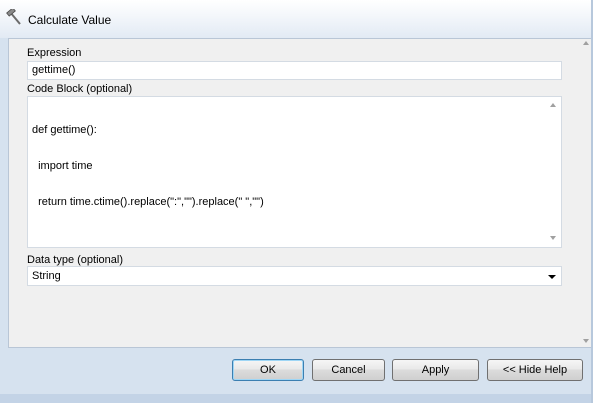 This screenshot has width=593, height=403. What do you see at coordinates (553, 172) in the screenshot?
I see `code-block-scrollbar` at bounding box center [553, 172].